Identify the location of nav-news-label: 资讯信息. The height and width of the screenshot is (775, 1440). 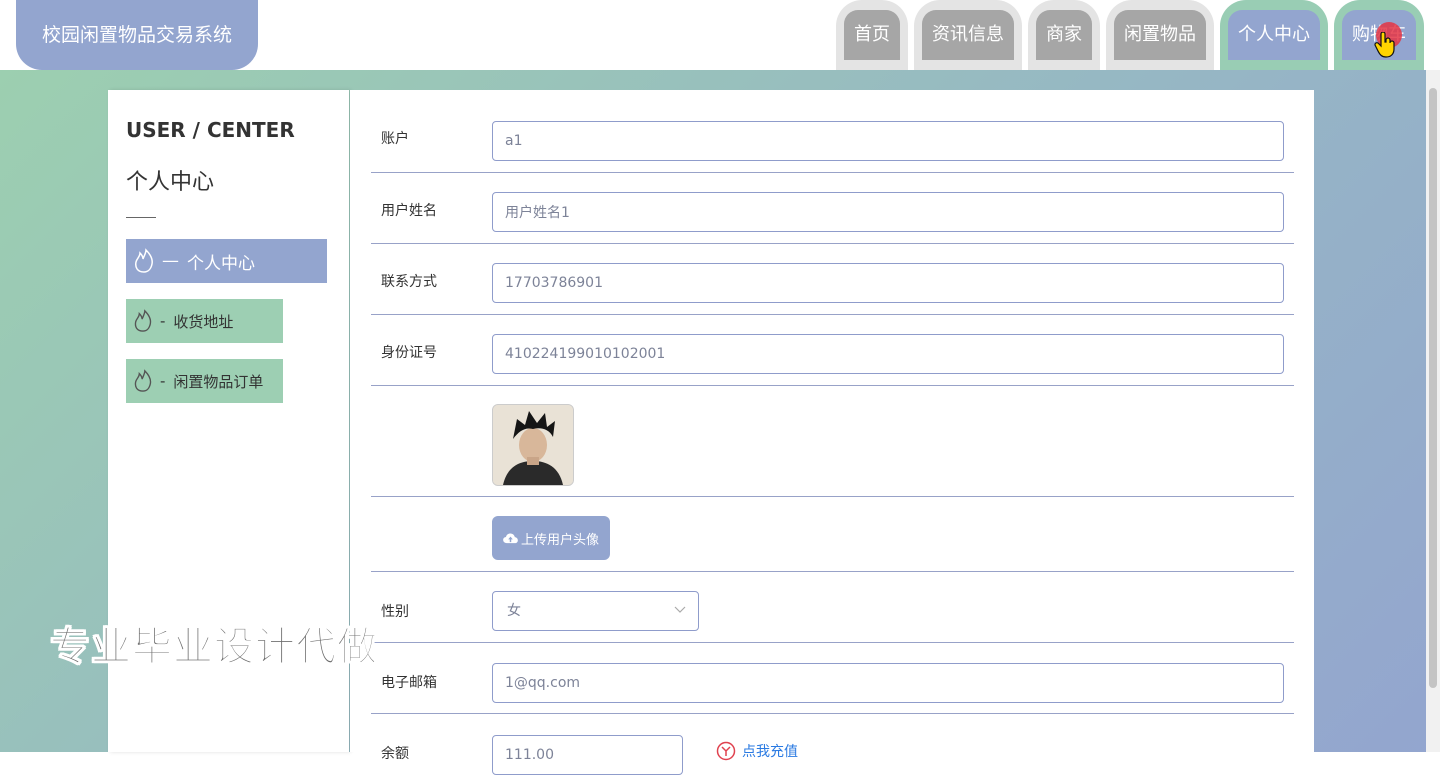
(968, 35).